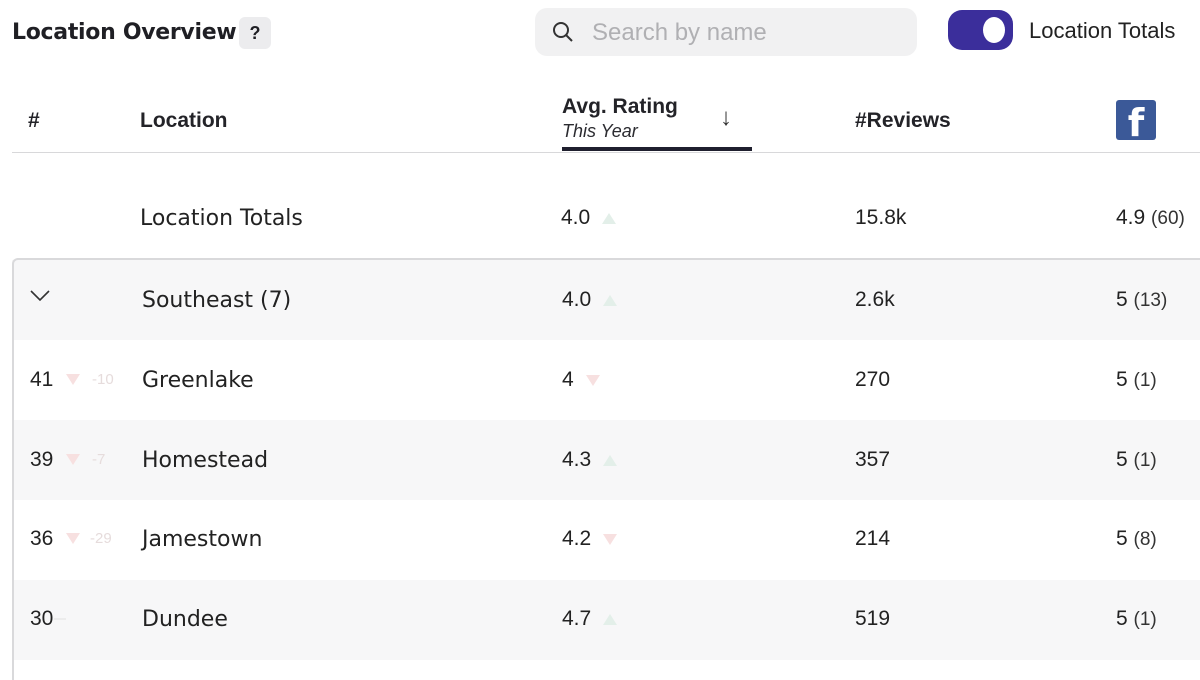  What do you see at coordinates (101, 538) in the screenshot?
I see `rank-delta: -29` at bounding box center [101, 538].